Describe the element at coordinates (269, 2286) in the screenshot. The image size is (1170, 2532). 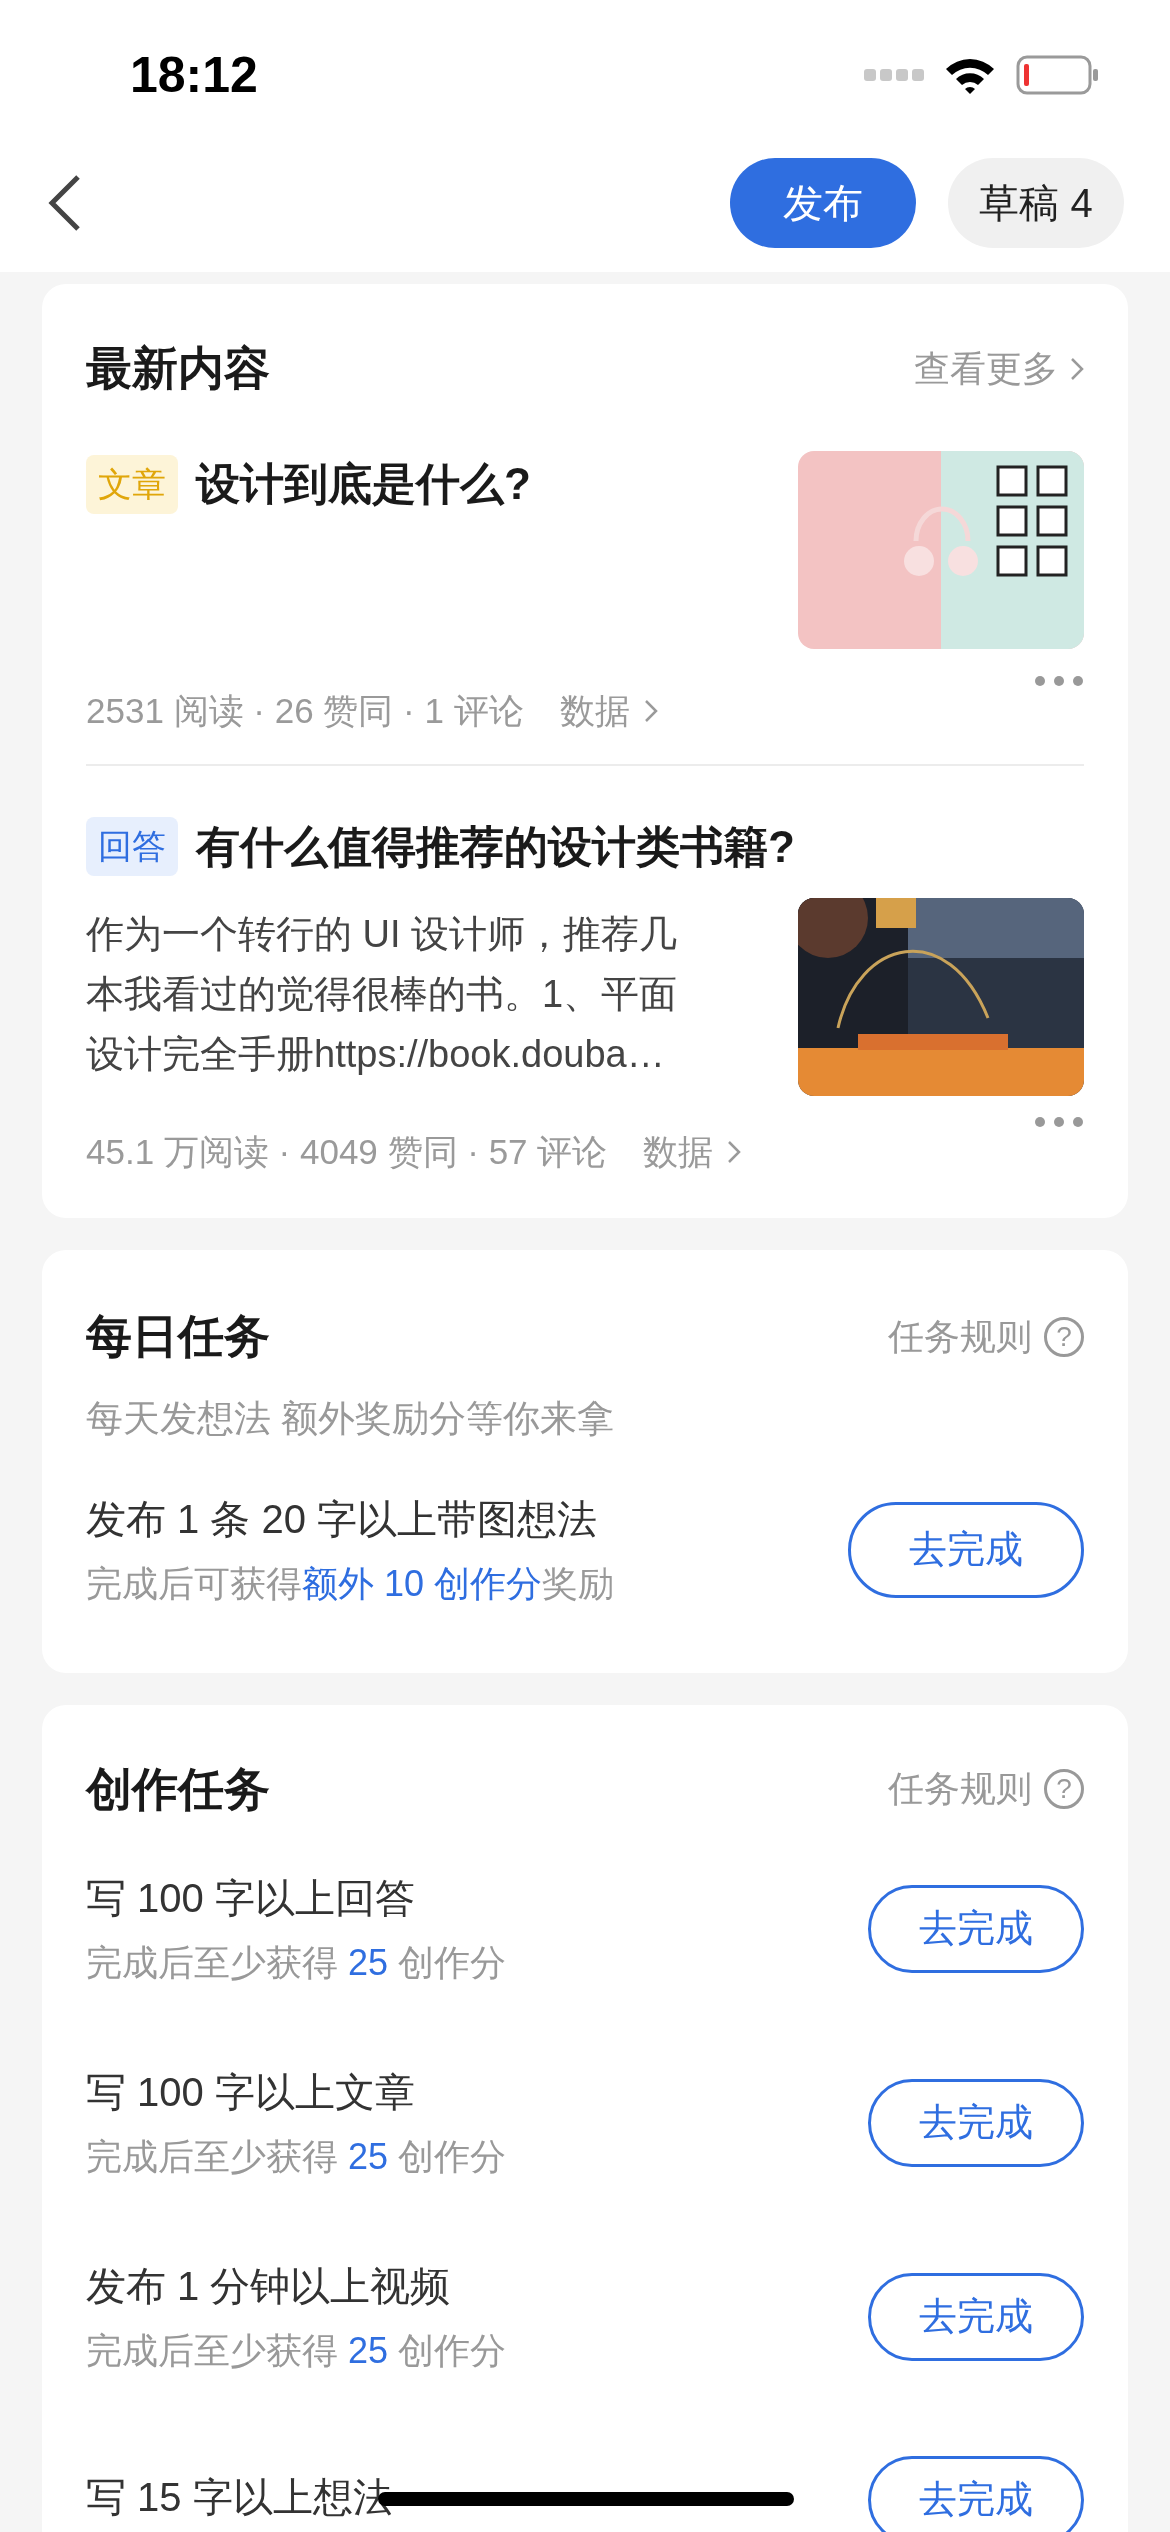
I see `task-title: 发布 1 分钟以上视频` at that location.